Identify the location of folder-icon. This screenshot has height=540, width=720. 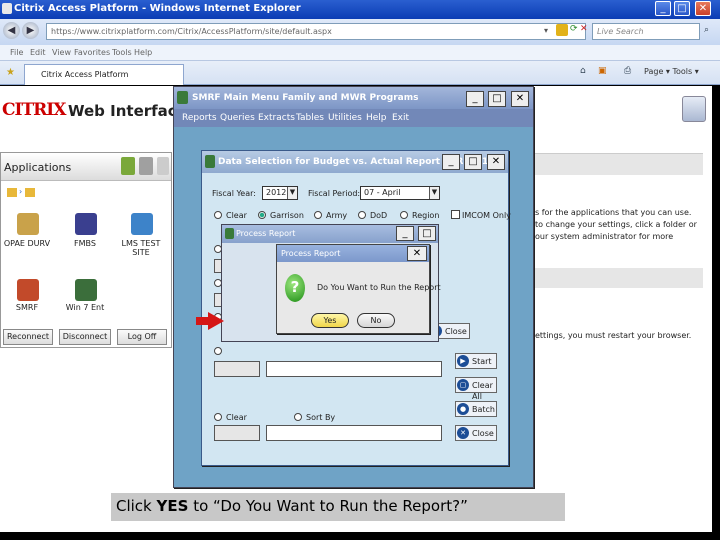
(30, 192).